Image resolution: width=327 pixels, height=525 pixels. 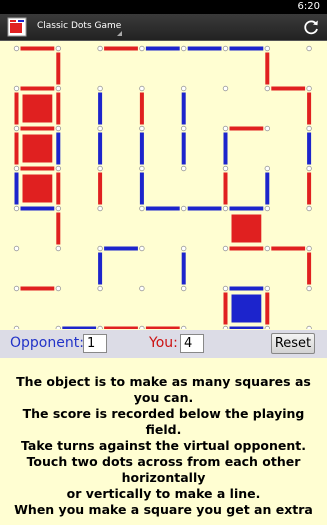 What do you see at coordinates (163, 509) in the screenshot?
I see `instruction-line: When you make a square you get an extra` at bounding box center [163, 509].